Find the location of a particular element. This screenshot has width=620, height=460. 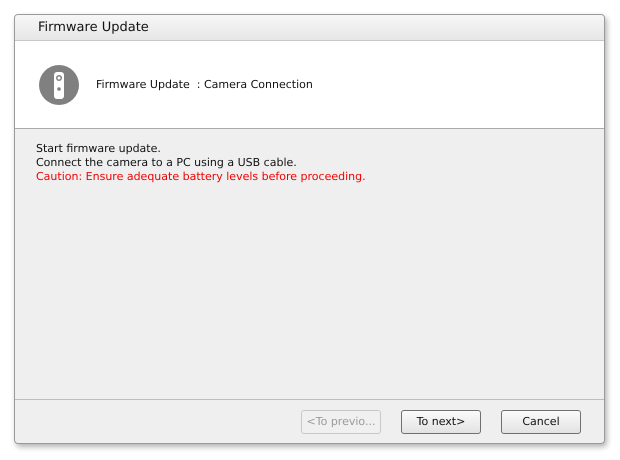

dialog-button: To next> is located at coordinates (441, 422).